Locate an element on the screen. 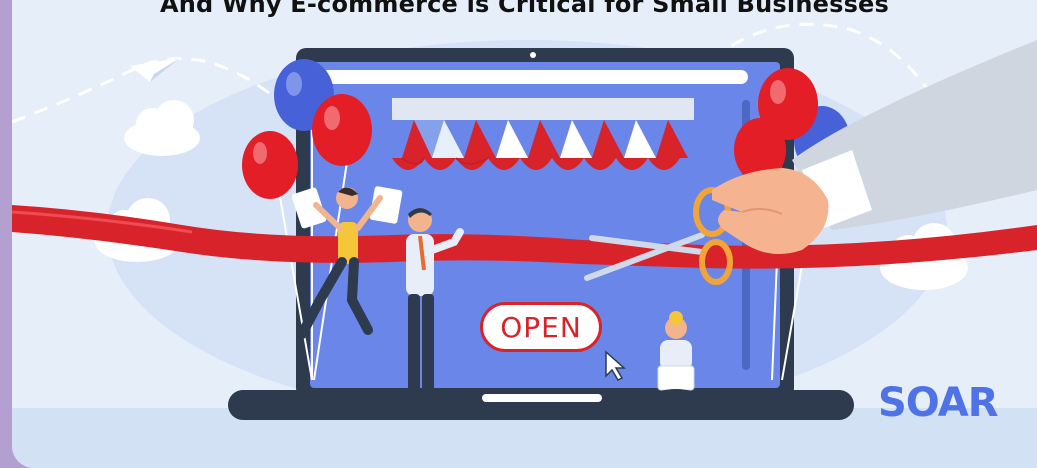 The width and height of the screenshot is (1037, 468). browser-bar is located at coordinates (534, 77).